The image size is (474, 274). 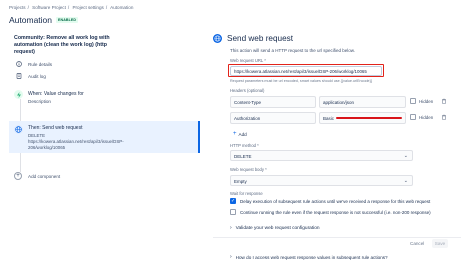 I want to click on add-component-label: Add component, so click(x=44, y=176).